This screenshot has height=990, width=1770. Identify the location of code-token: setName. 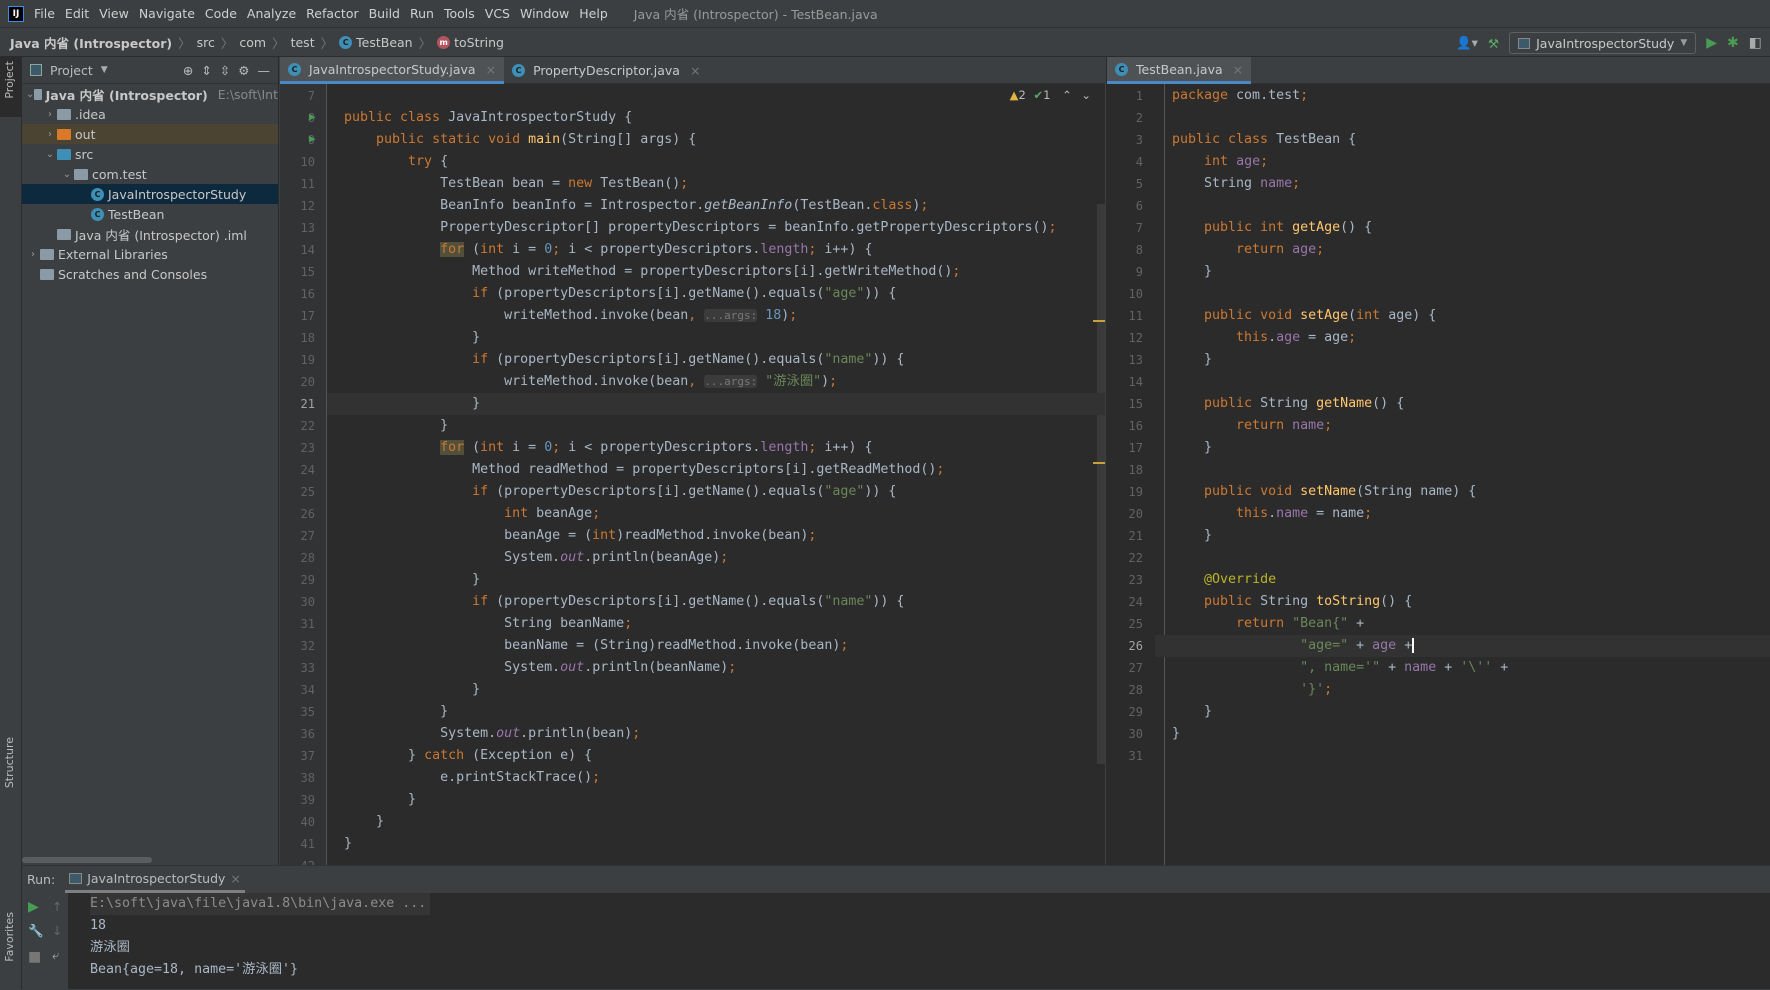
(1328, 491).